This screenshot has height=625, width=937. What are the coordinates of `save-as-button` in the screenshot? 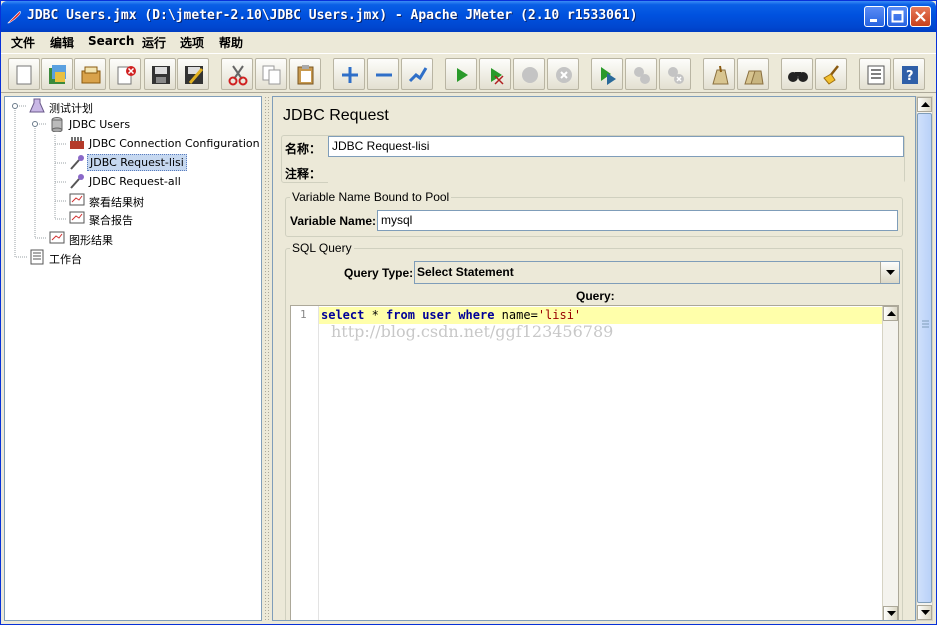 It's located at (193, 74).